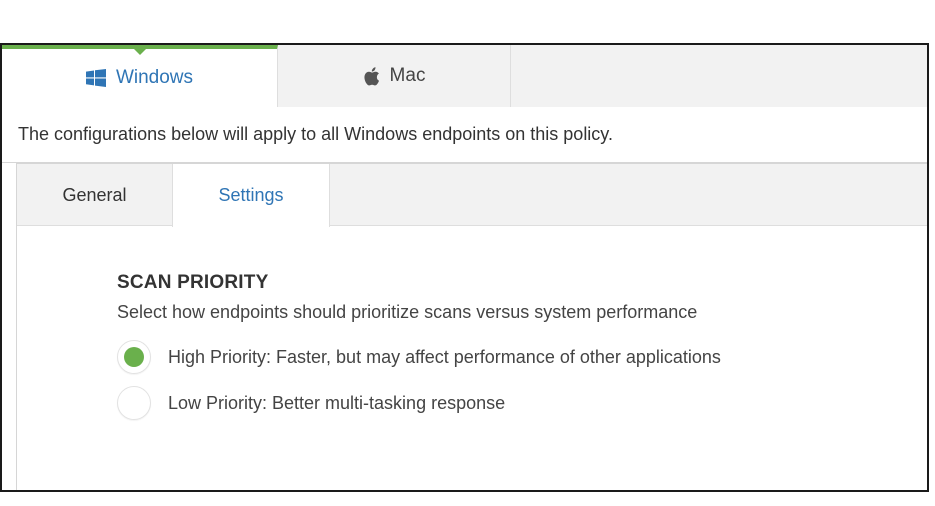  What do you see at coordinates (94, 195) in the screenshot?
I see `tab-general: General` at bounding box center [94, 195].